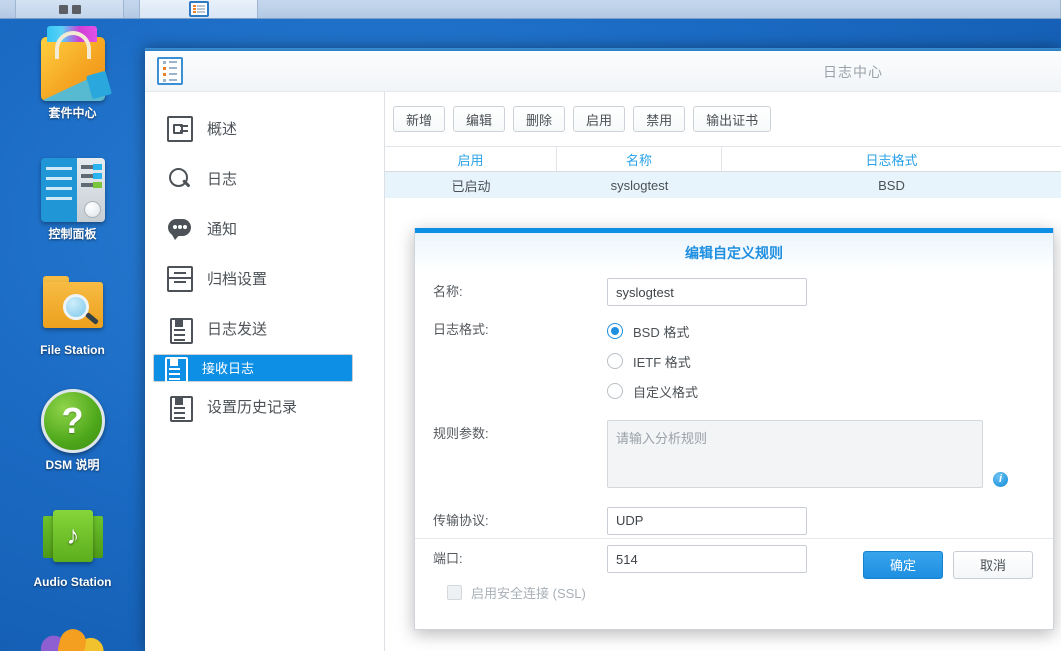  Describe the element at coordinates (471, 159) in the screenshot. I see `column-header-enable: 启用` at that location.